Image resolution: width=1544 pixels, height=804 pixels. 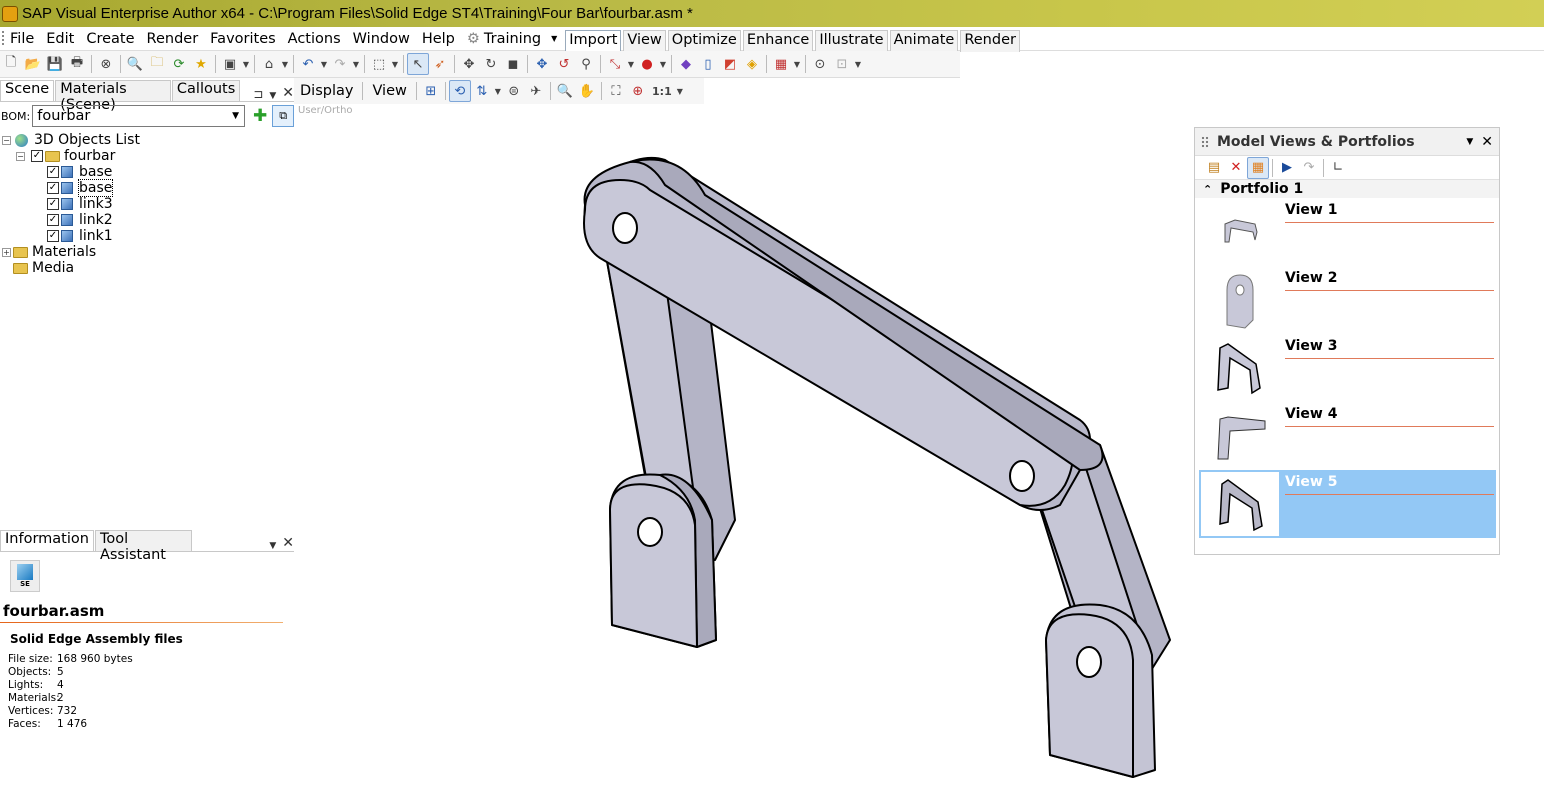 What do you see at coordinates (638, 91) in the screenshot?
I see `zoom-box-icon: ⊕` at bounding box center [638, 91].